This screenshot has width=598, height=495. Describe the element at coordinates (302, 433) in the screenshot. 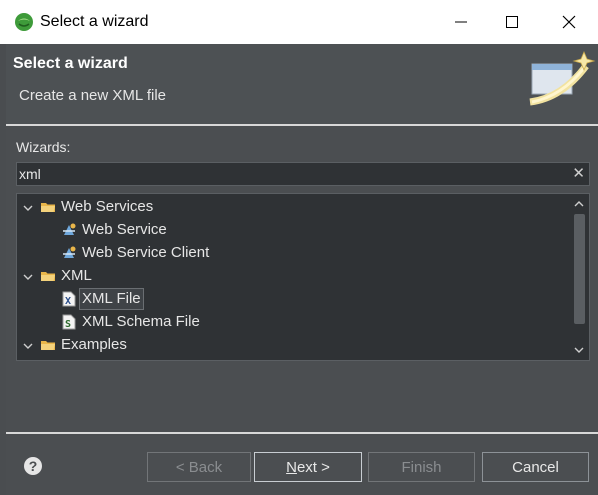

I see `footer-separator` at that location.